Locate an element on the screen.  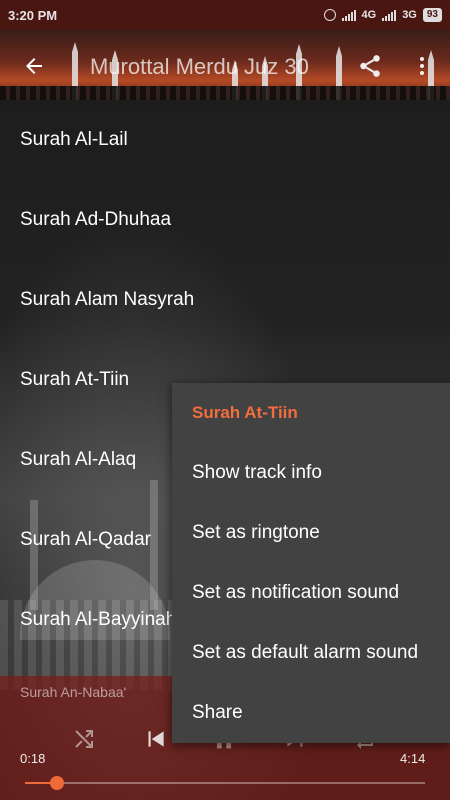
menu-item-set-ringtone: Set as ringtone is located at coordinates (311, 533).